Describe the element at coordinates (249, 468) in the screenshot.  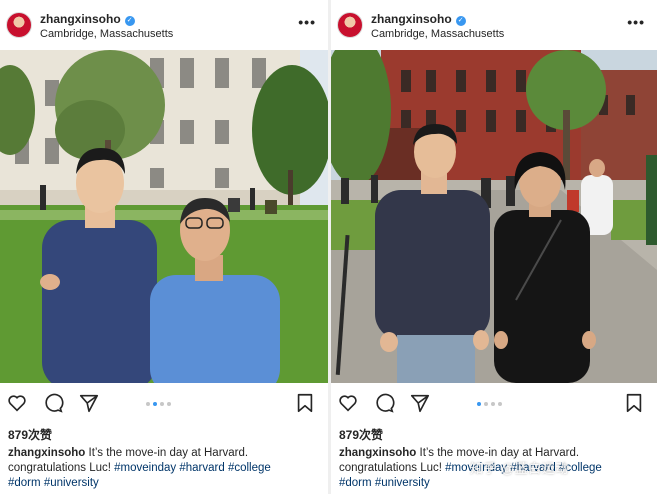
I see `hashtag-link: #college` at that location.